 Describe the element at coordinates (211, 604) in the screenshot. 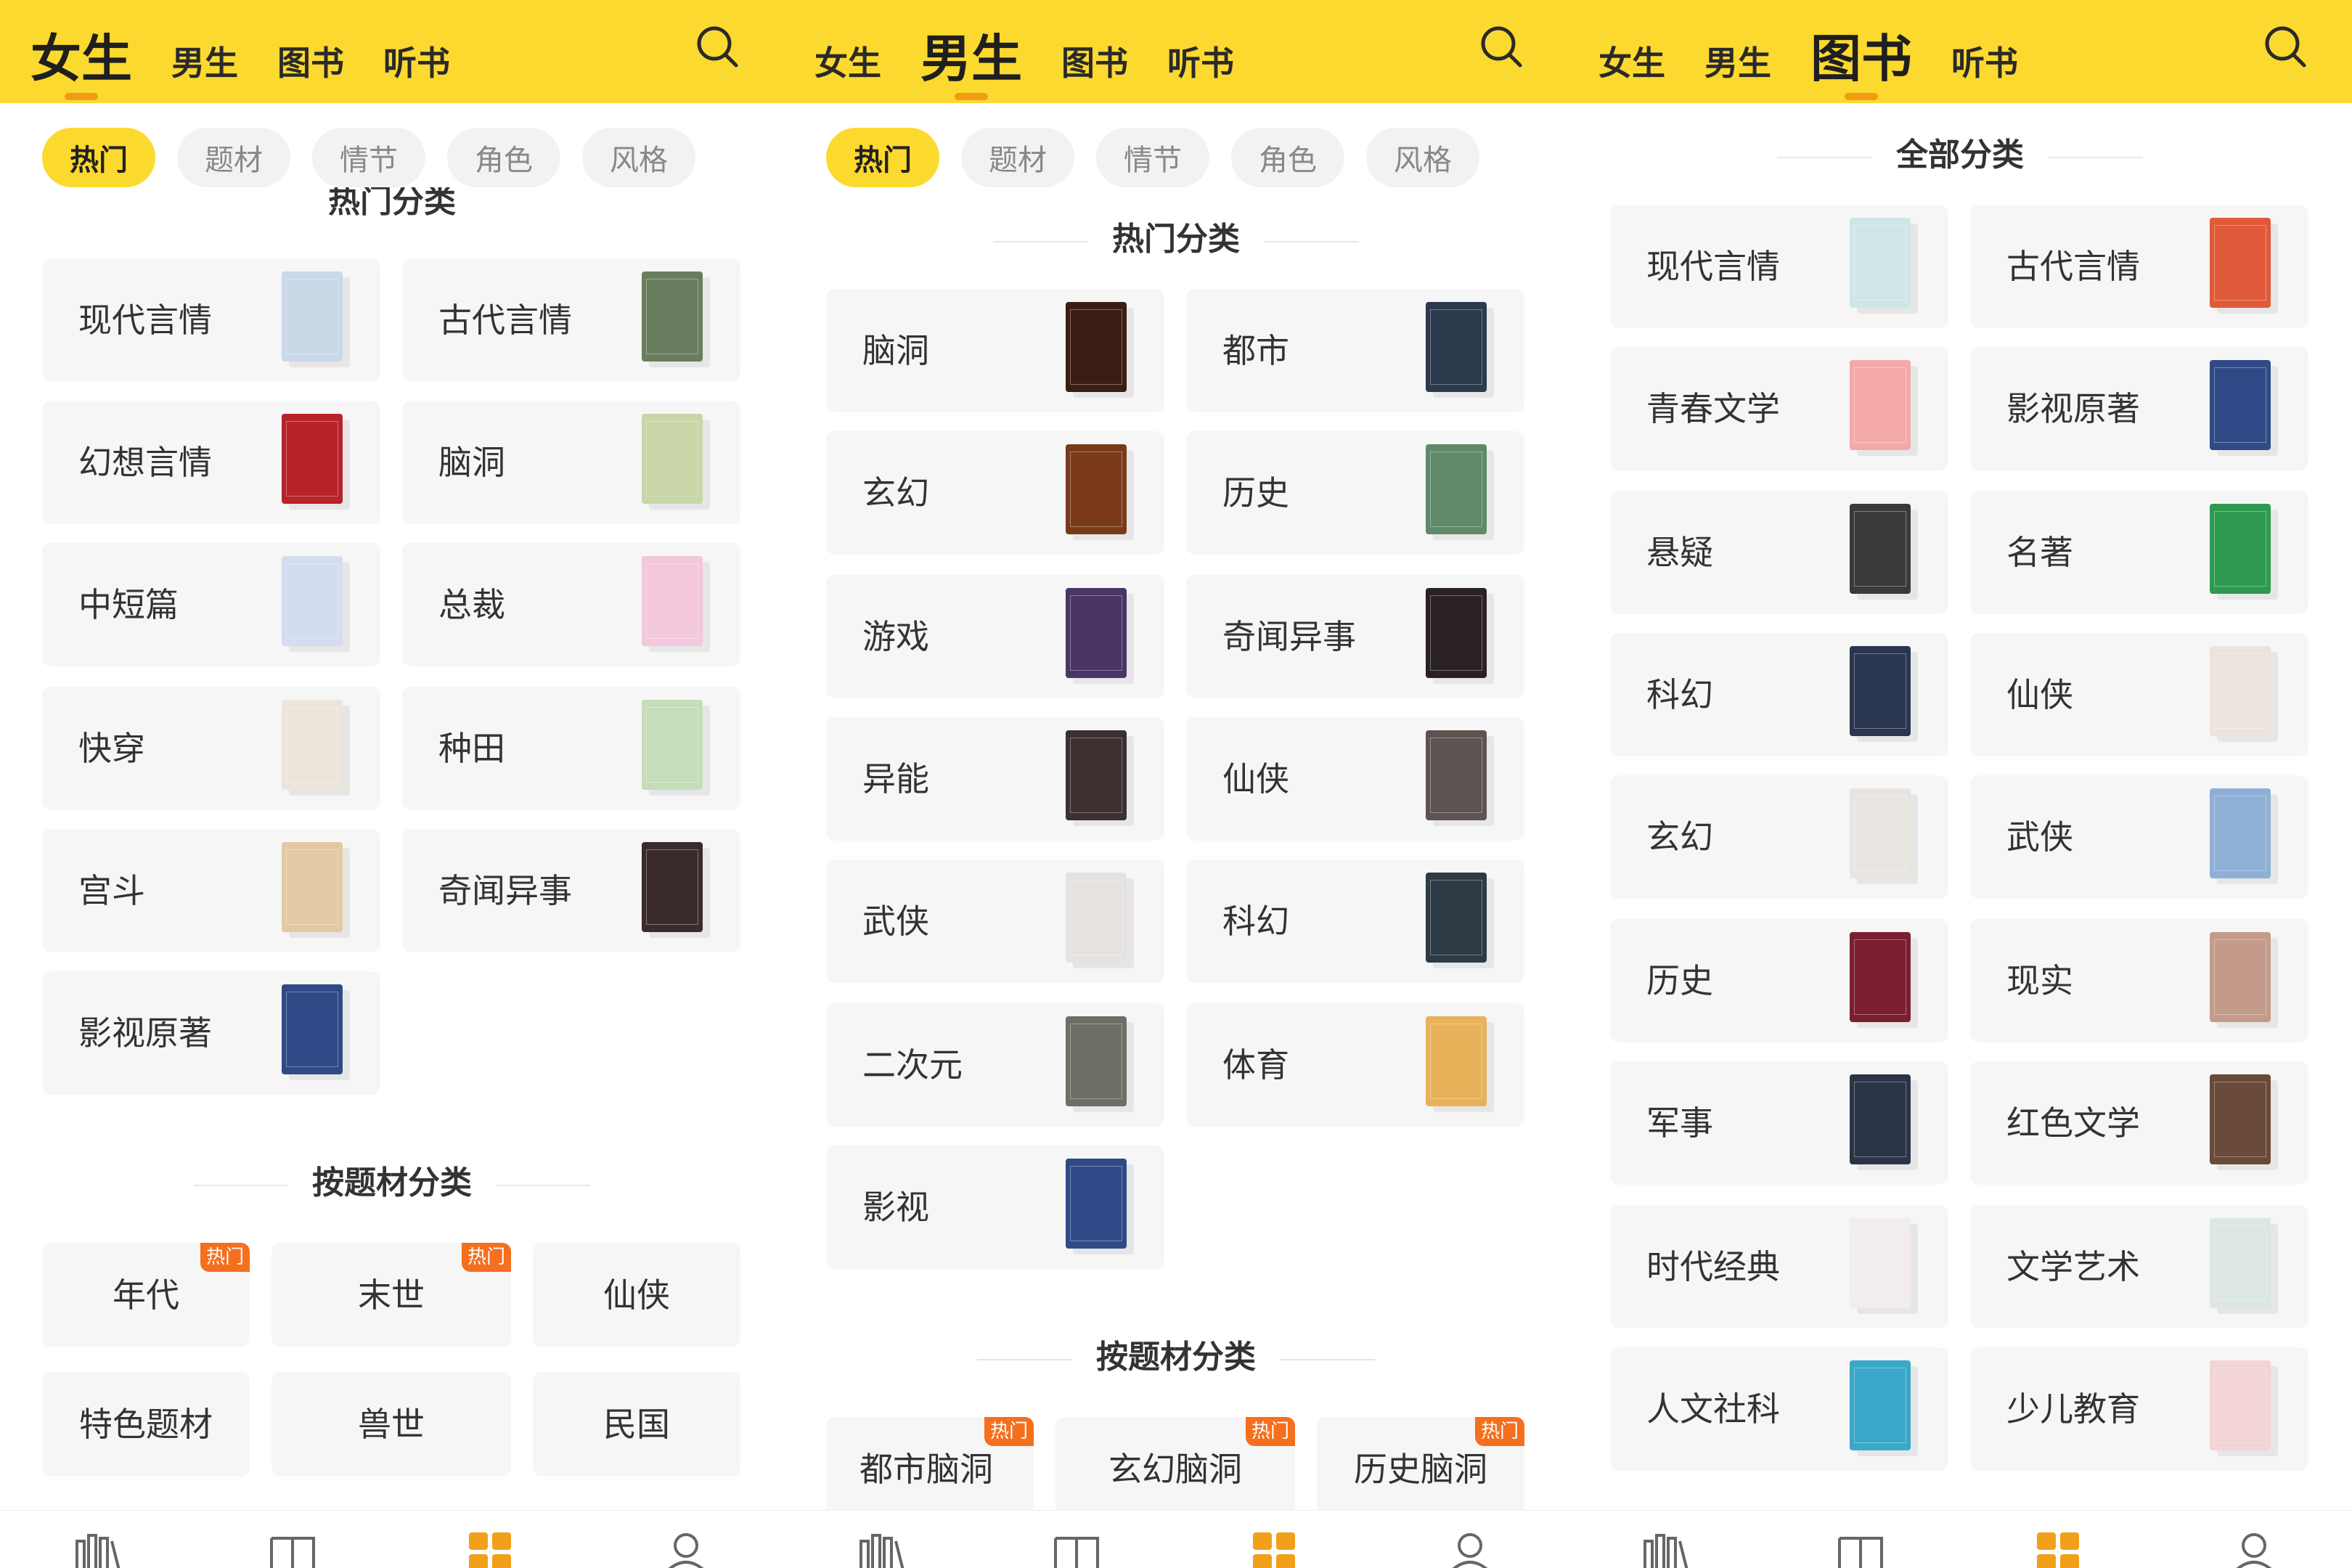

I see `category-card: 中短篇` at that location.